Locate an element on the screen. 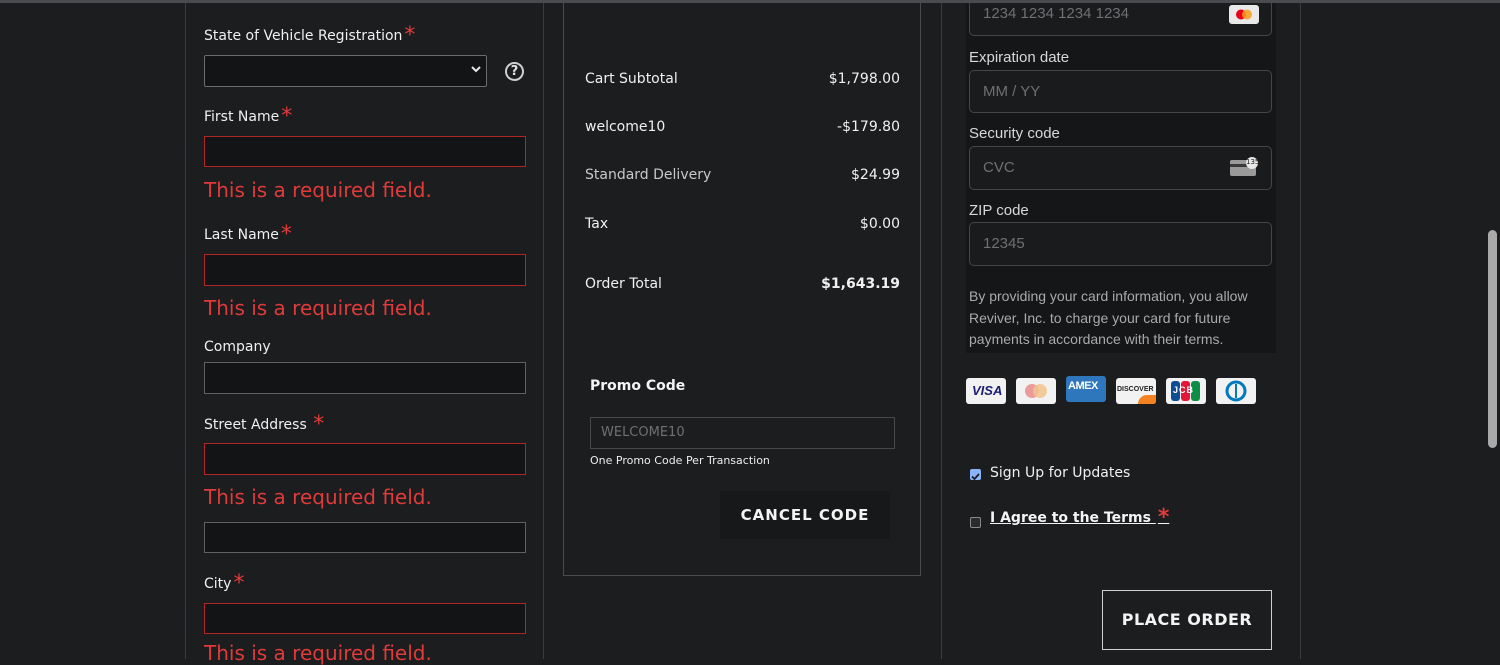 The width and height of the screenshot is (1500, 665). visa-logo: VISA is located at coordinates (986, 391).